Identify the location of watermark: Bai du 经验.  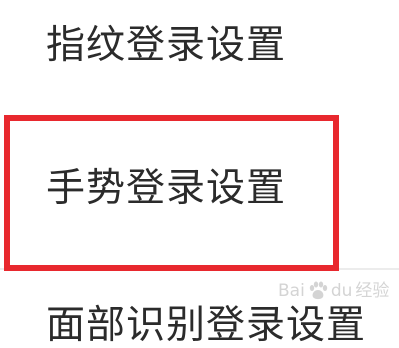
(333, 291).